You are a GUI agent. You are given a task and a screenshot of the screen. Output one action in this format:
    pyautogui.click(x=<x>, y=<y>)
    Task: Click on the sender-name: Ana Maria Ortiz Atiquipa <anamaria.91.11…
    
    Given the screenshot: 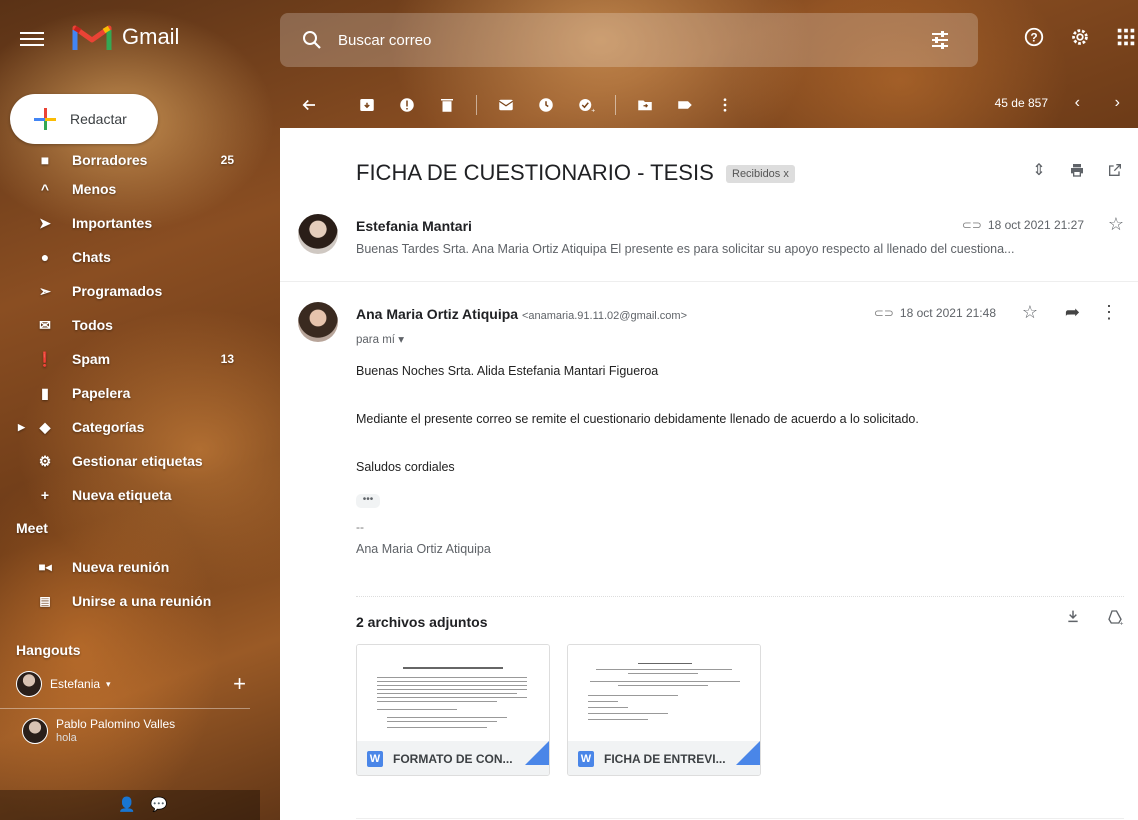 What is the action you would take?
    pyautogui.click(x=521, y=314)
    